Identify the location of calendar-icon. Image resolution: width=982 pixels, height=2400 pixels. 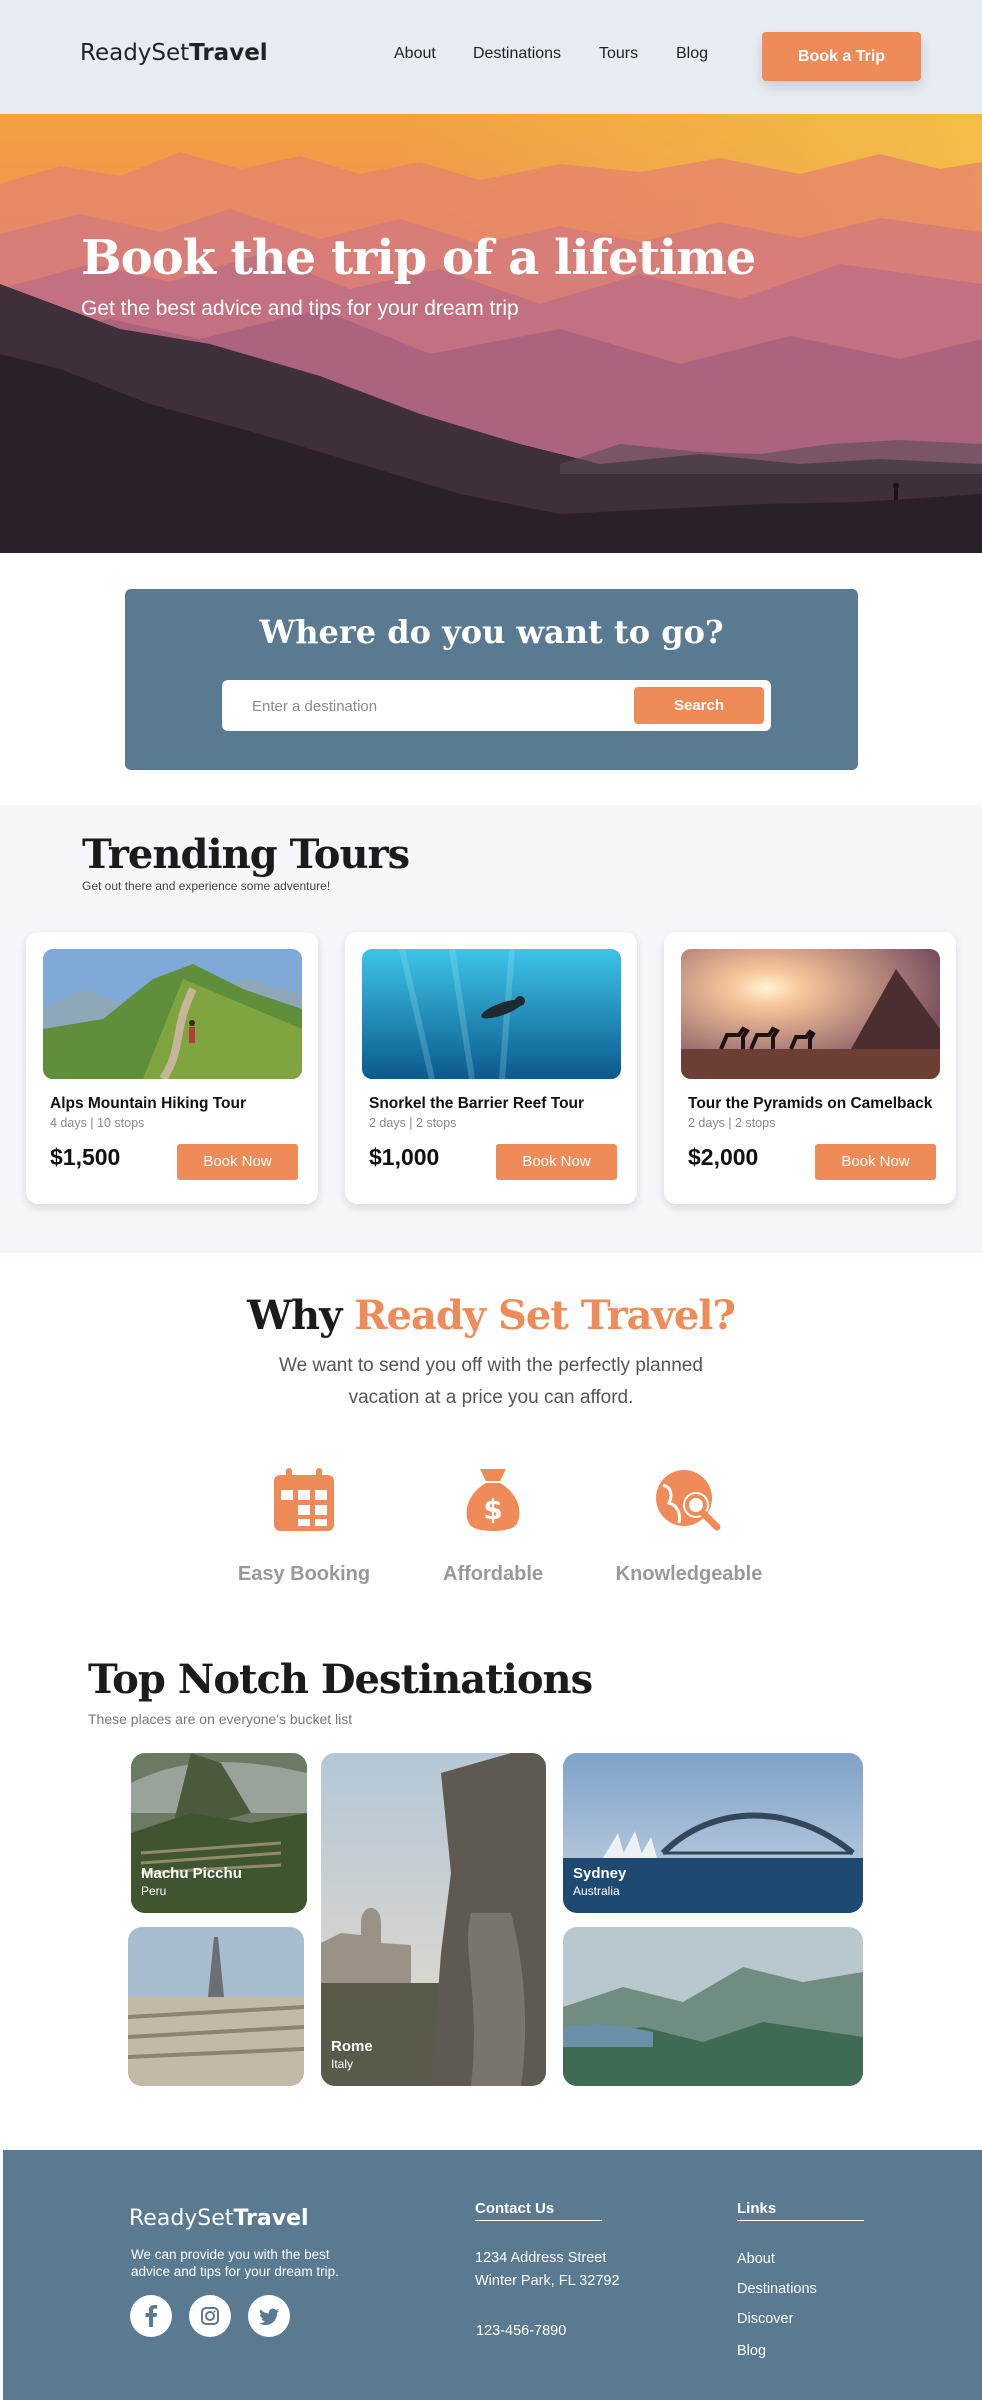
(304, 1499).